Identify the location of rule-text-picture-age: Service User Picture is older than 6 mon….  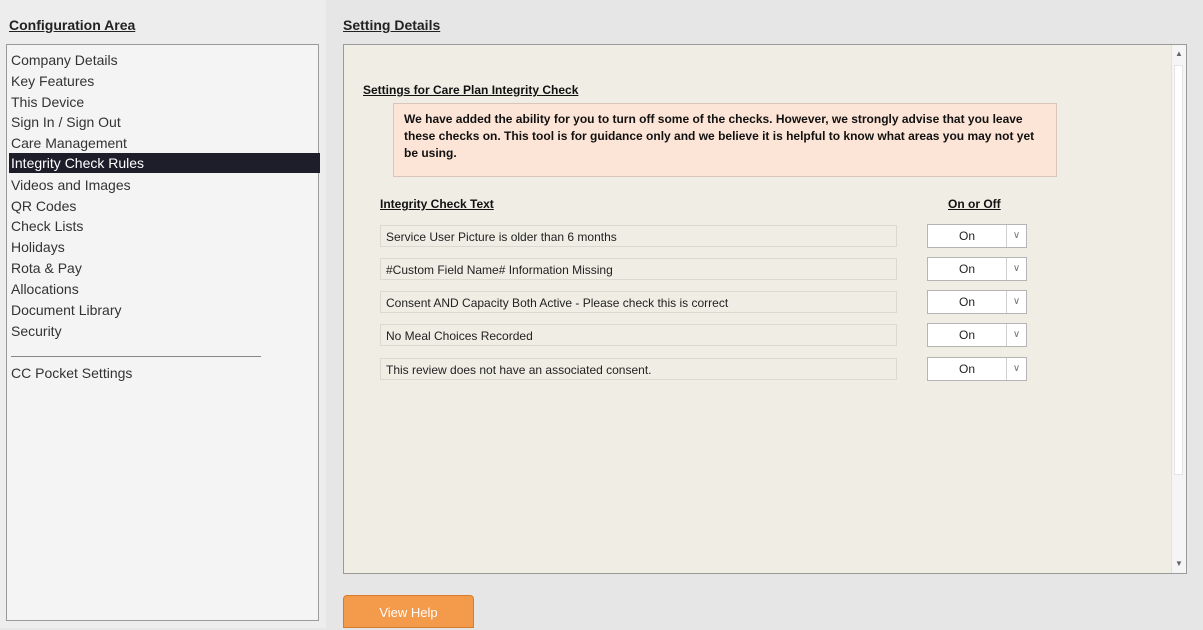
(638, 236).